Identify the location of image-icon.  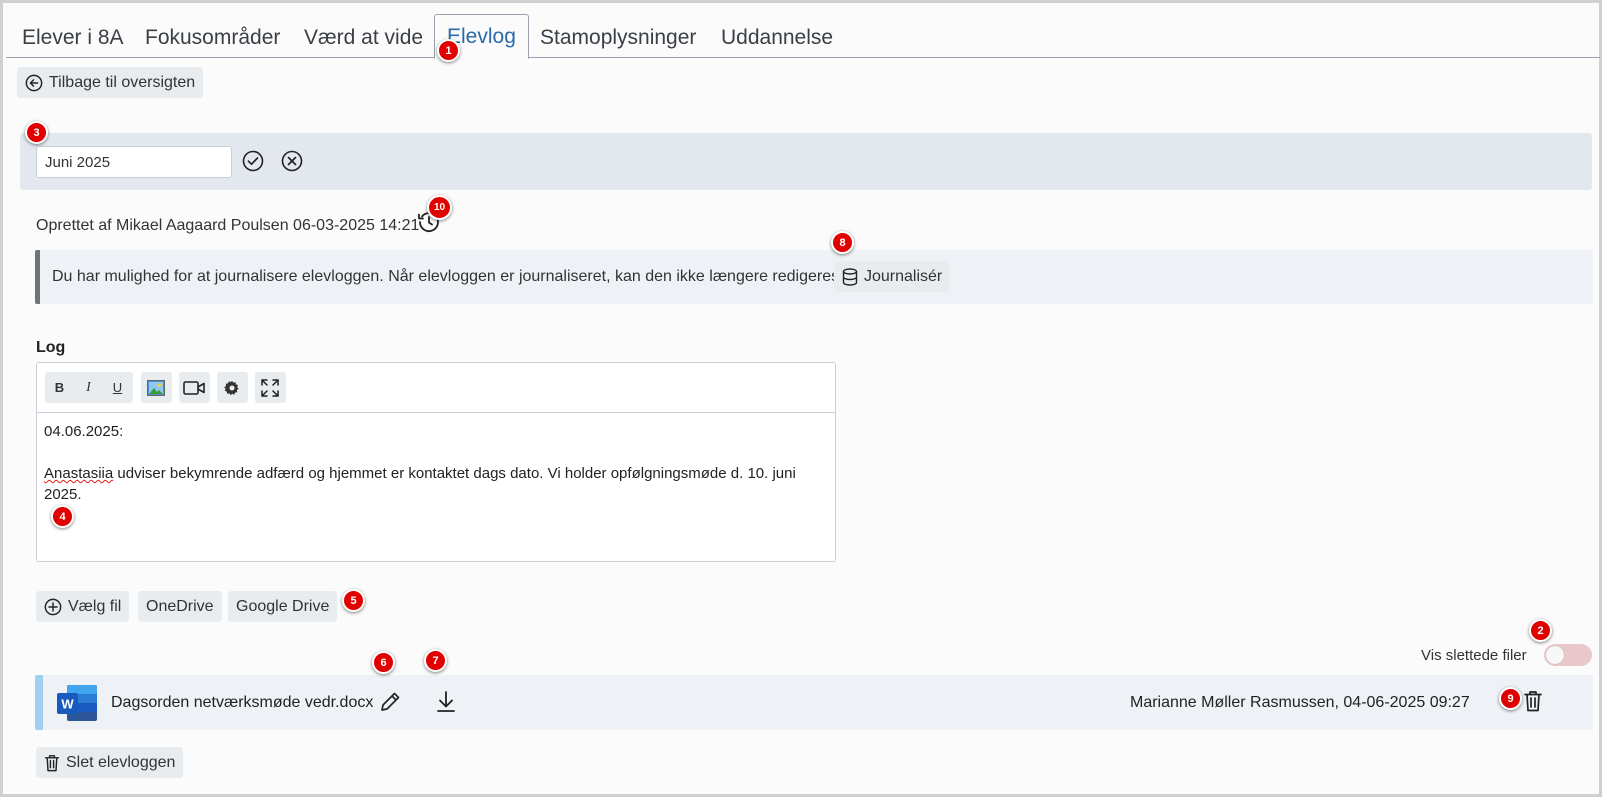
(155, 387).